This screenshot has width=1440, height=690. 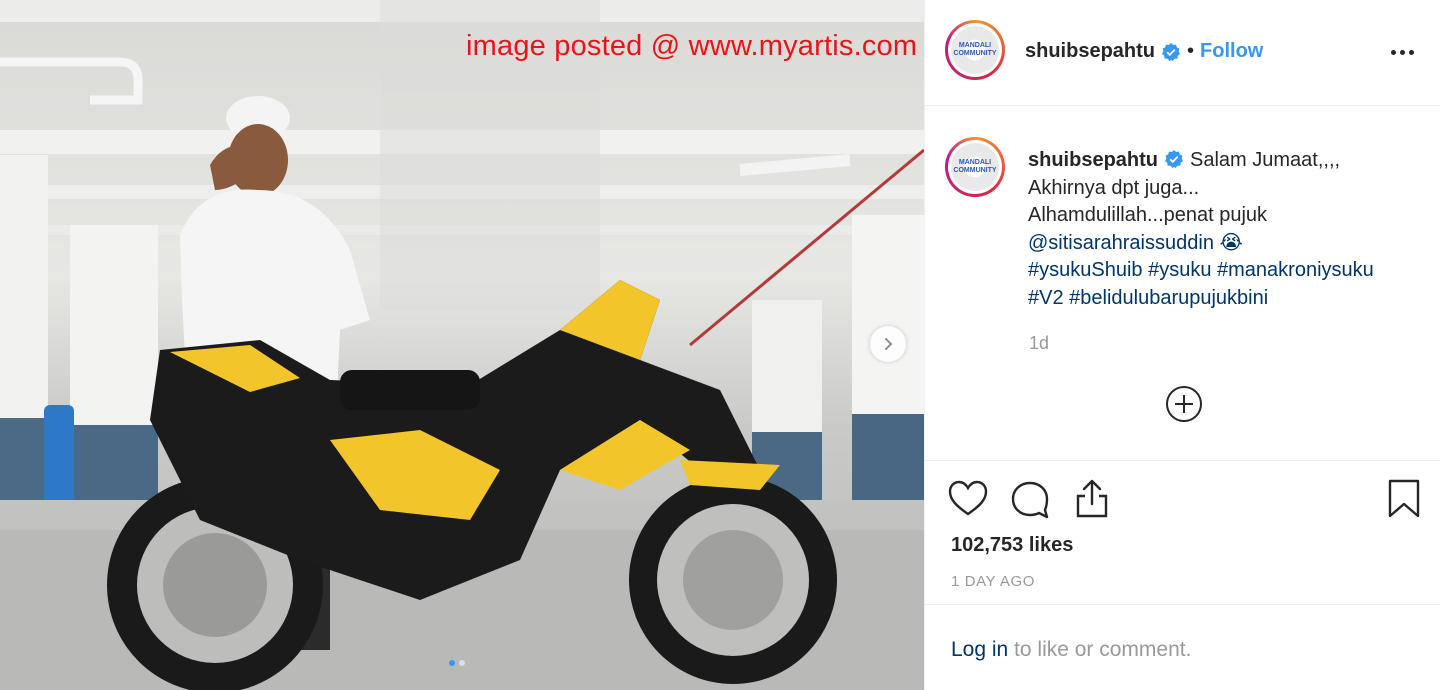 I want to click on login-prompt: Log in to like or comment., so click(x=1071, y=650).